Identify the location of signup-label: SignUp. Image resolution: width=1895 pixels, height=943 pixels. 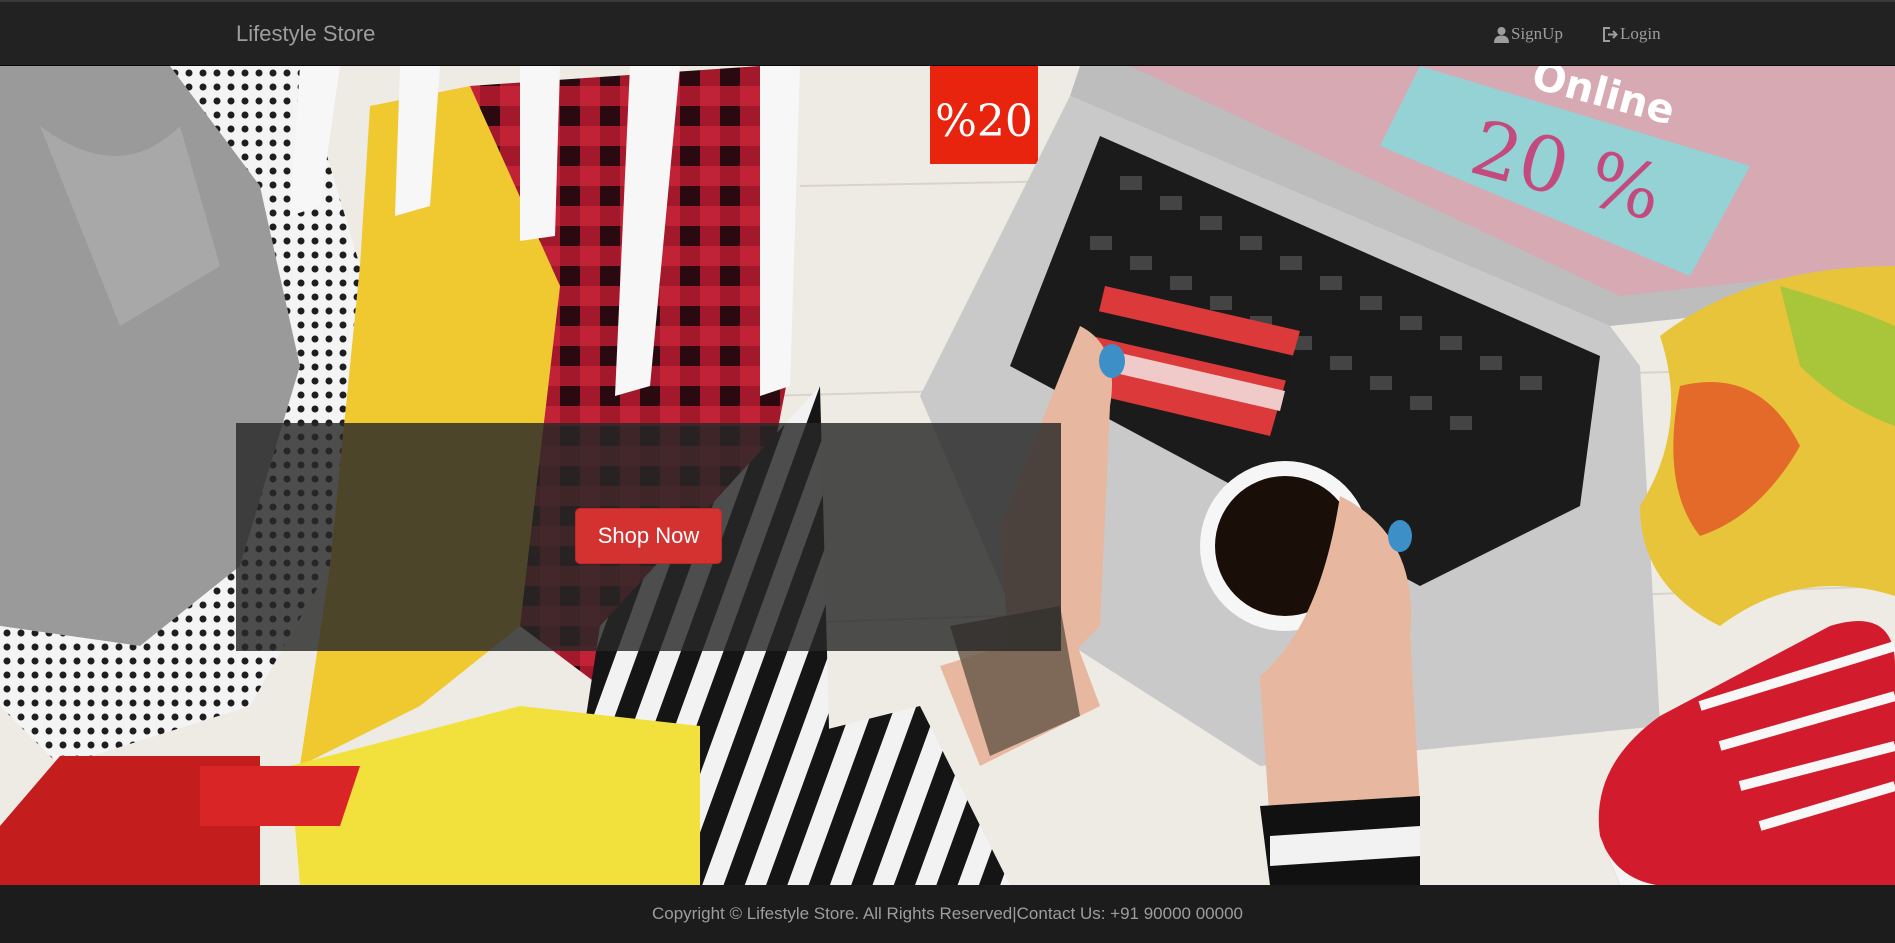
(1537, 33).